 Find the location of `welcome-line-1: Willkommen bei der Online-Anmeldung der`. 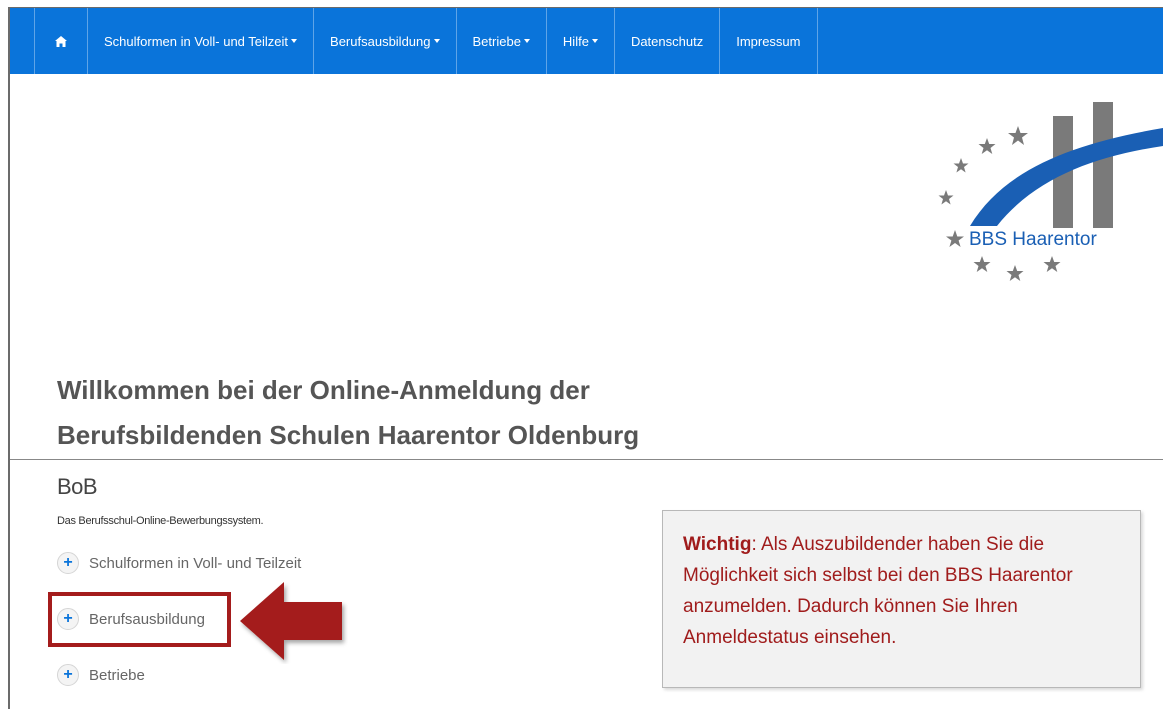

welcome-line-1: Willkommen bei der Online-Anmeldung der is located at coordinates (323, 390).